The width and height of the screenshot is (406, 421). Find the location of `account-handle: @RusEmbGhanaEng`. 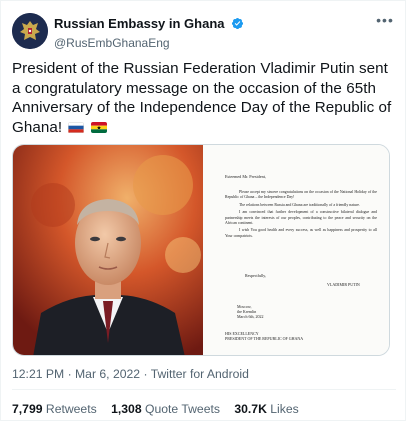

account-handle: @RusEmbGhanaEng is located at coordinates (149, 43).